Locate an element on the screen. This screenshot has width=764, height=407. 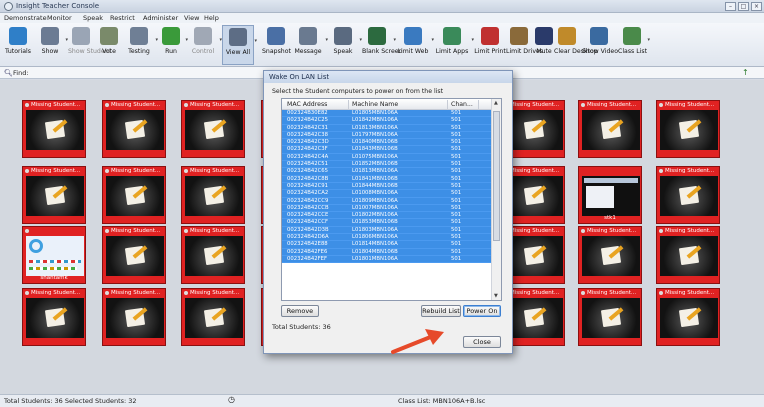
find-label: Find: is located at coordinates (21, 73).